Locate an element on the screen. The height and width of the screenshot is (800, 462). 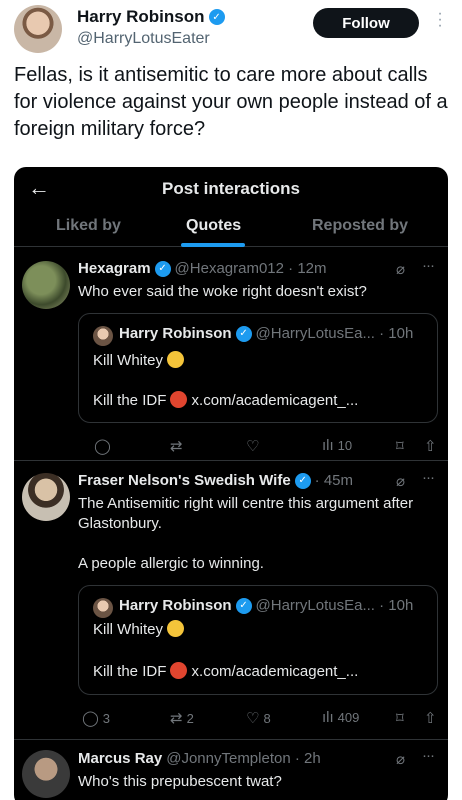
quote-author-meta: @Hexagram012 · 12m is located at coordinates (250, 268).